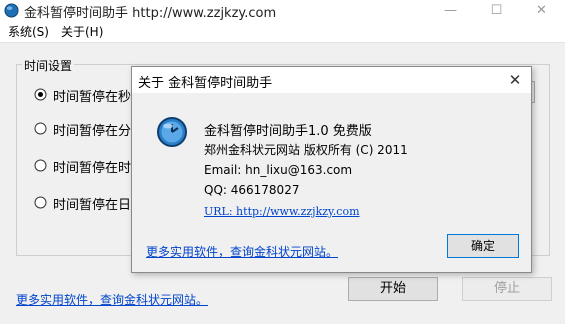  What do you see at coordinates (92, 203) in the screenshot?
I see `radio-days-label: 时间暂停在日` at bounding box center [92, 203].